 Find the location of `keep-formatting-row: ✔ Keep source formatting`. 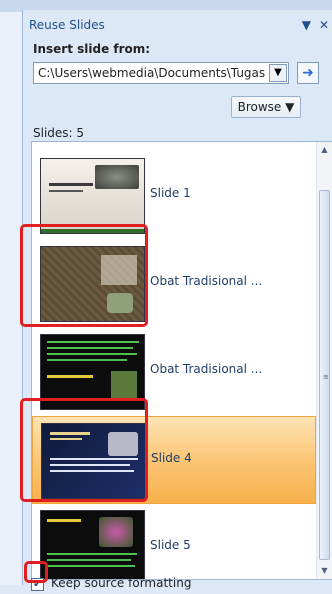

keep-formatting-row: ✔ Keep source formatting is located at coordinates (181, 585).